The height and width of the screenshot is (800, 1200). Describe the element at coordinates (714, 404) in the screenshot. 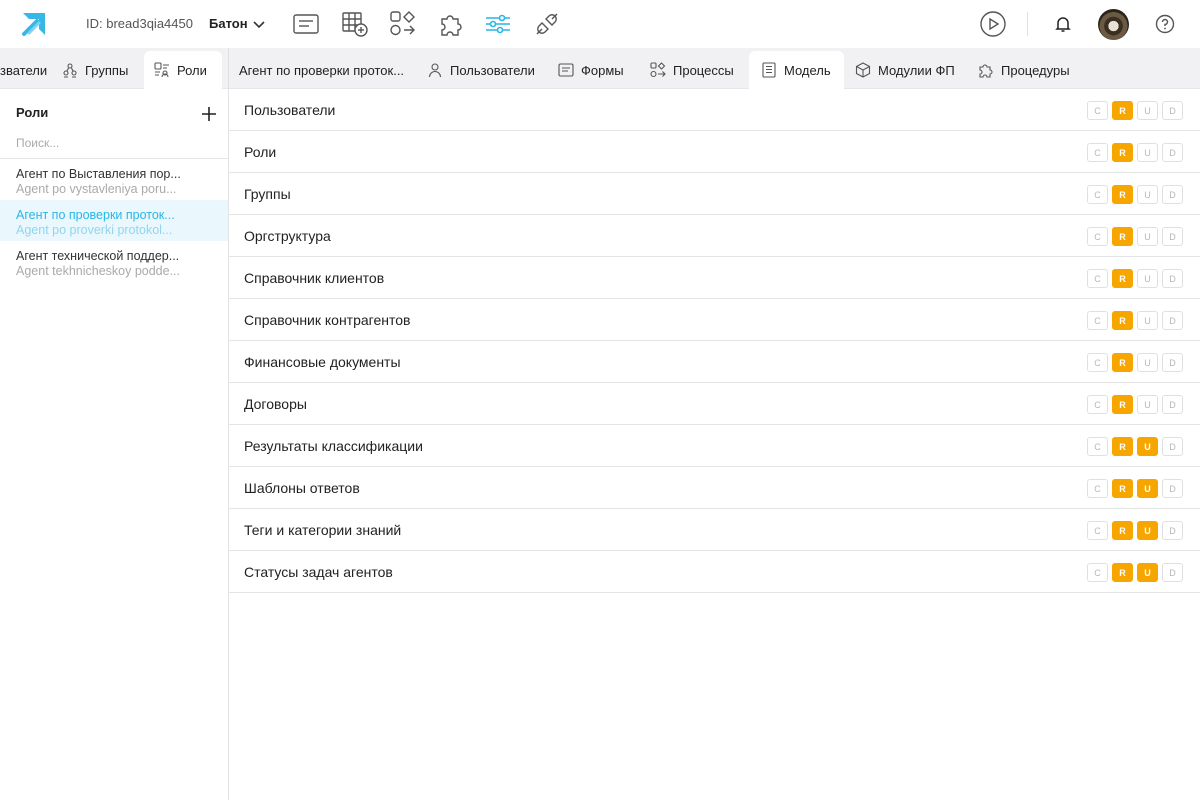

I see `entity-row: Договоры C R U D` at that location.